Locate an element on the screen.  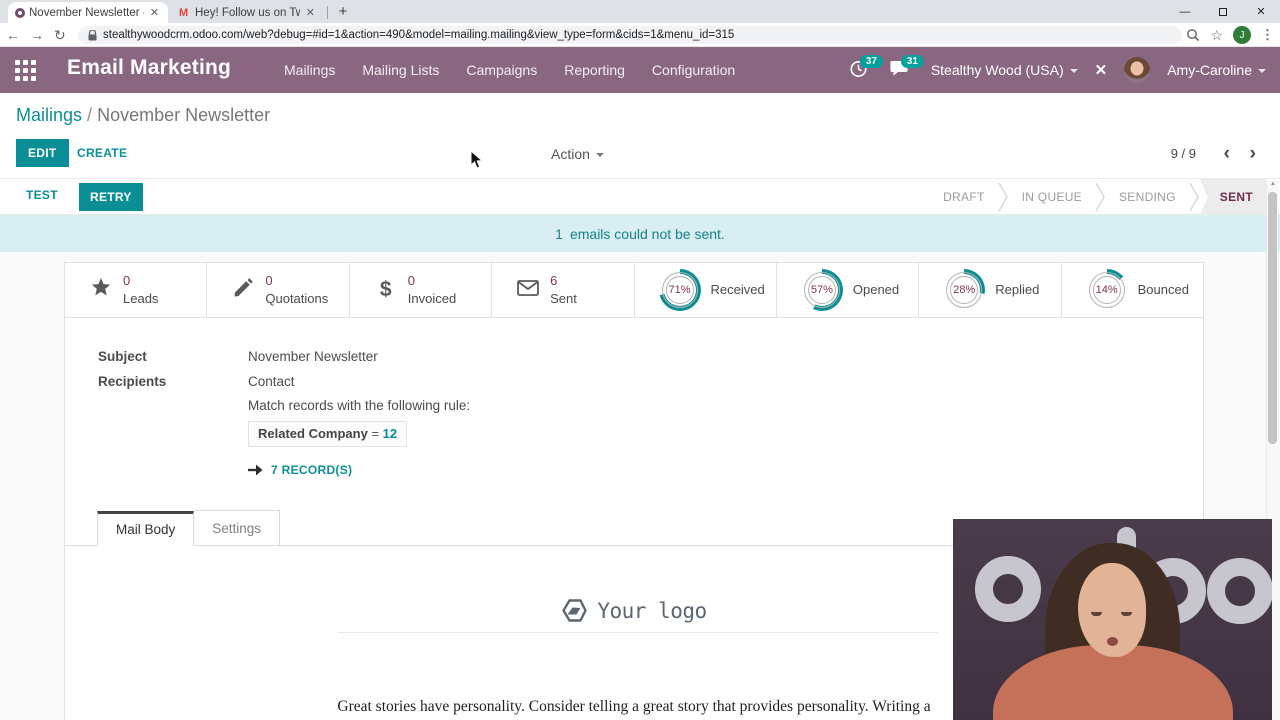
back-icon: ← is located at coordinates (13, 35).